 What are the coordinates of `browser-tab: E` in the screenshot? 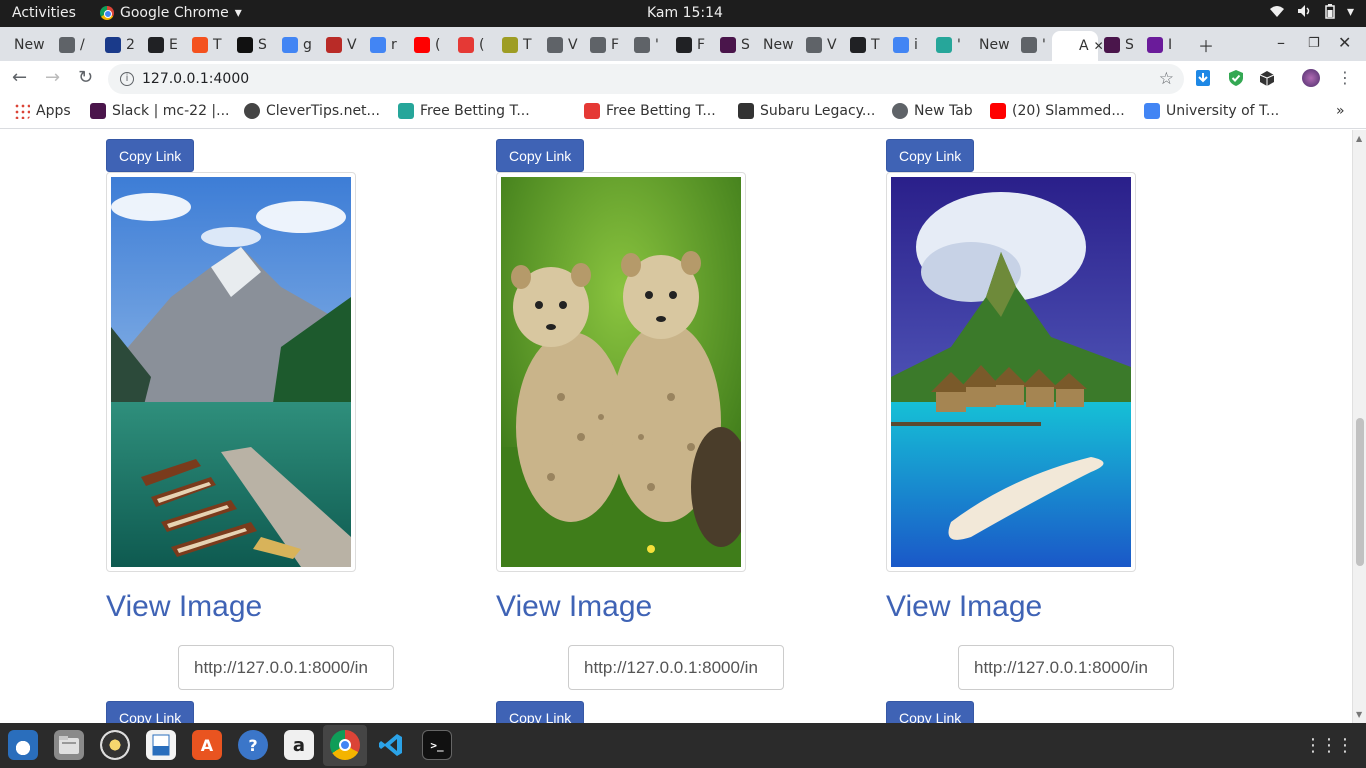 It's located at (162, 45).